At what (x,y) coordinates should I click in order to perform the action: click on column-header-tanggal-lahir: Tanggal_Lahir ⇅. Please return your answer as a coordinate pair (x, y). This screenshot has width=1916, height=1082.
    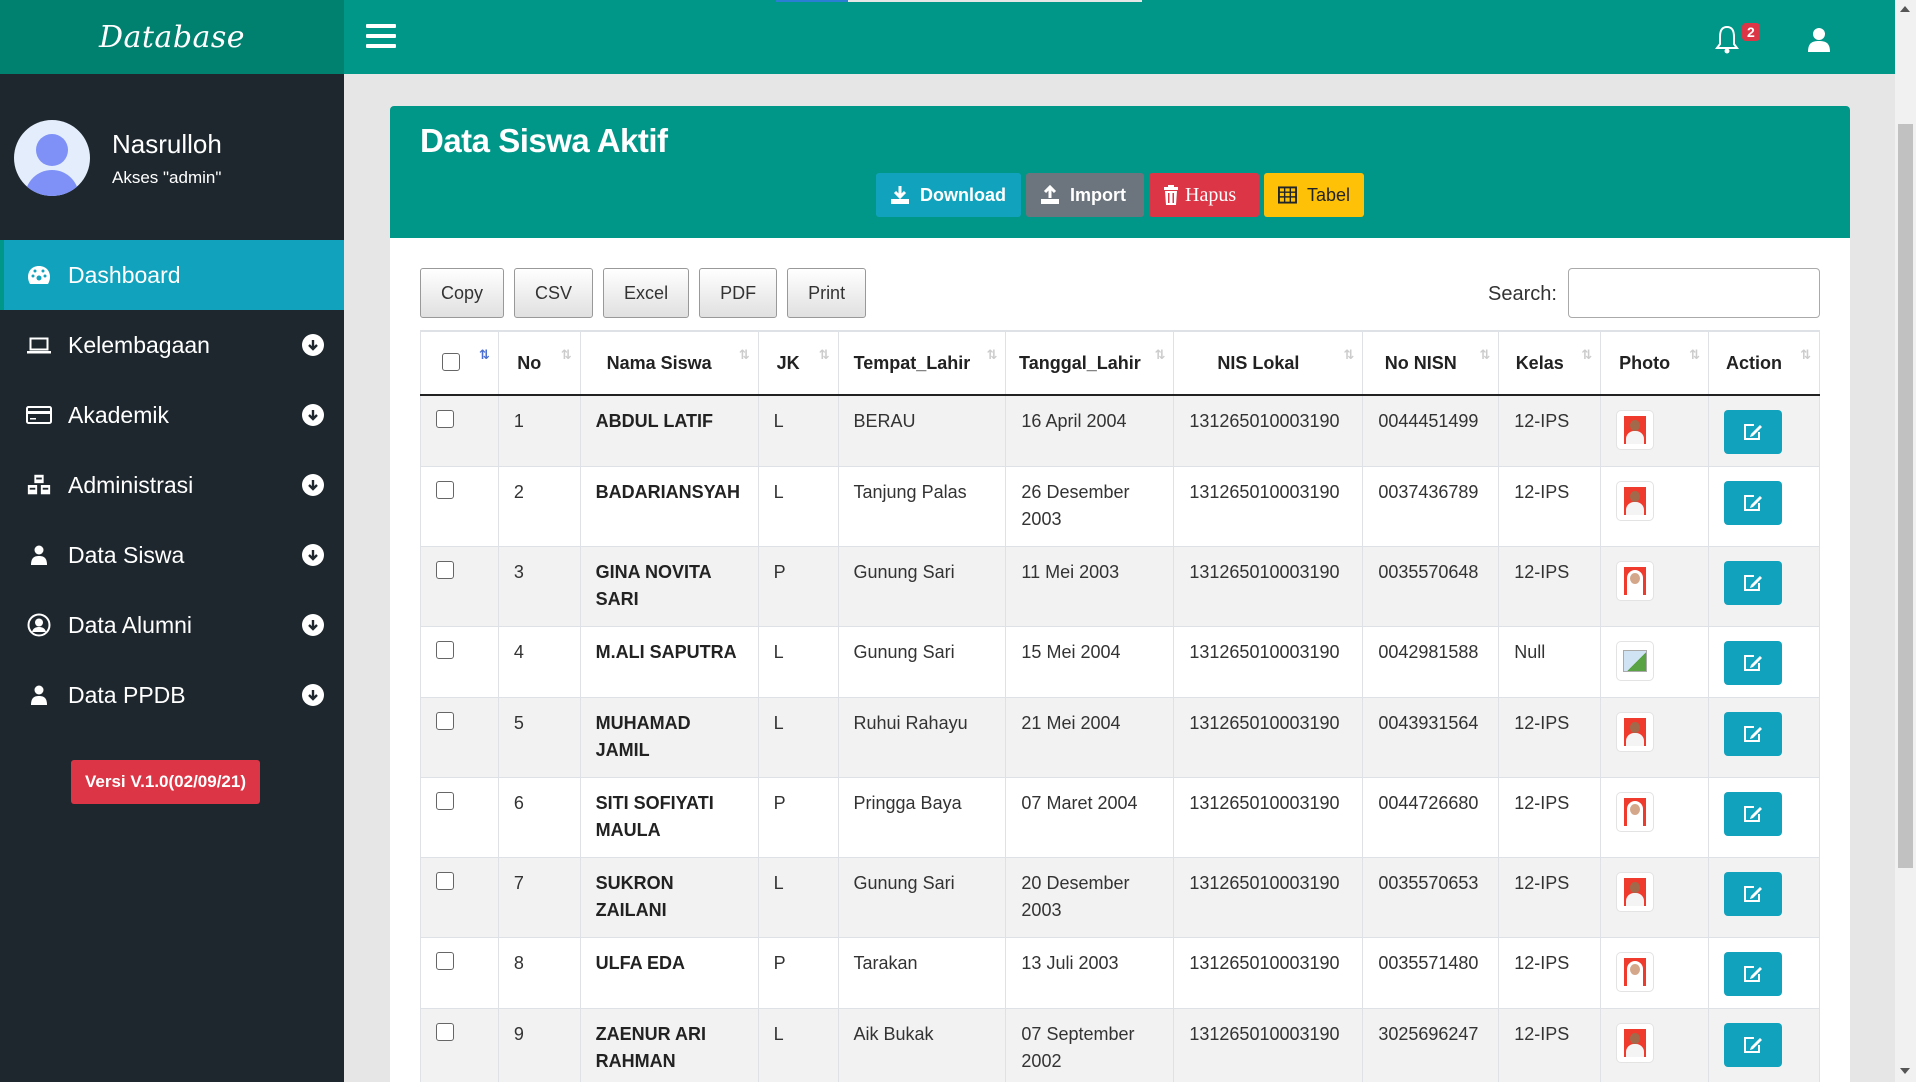
    Looking at the image, I should click on (1090, 363).